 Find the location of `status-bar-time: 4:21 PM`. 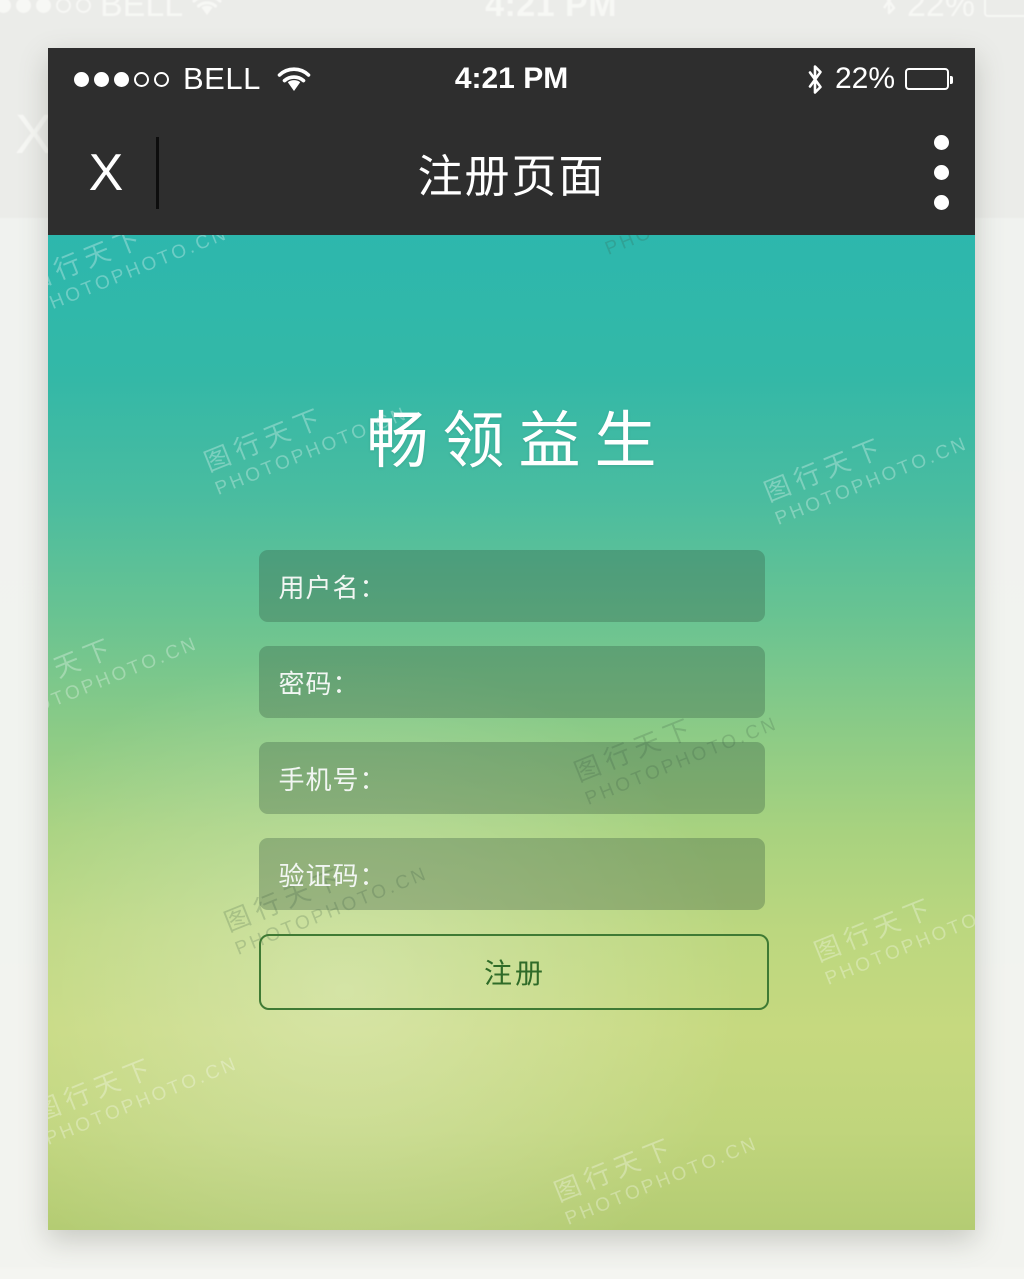

status-bar-time: 4:21 PM is located at coordinates (511, 78).